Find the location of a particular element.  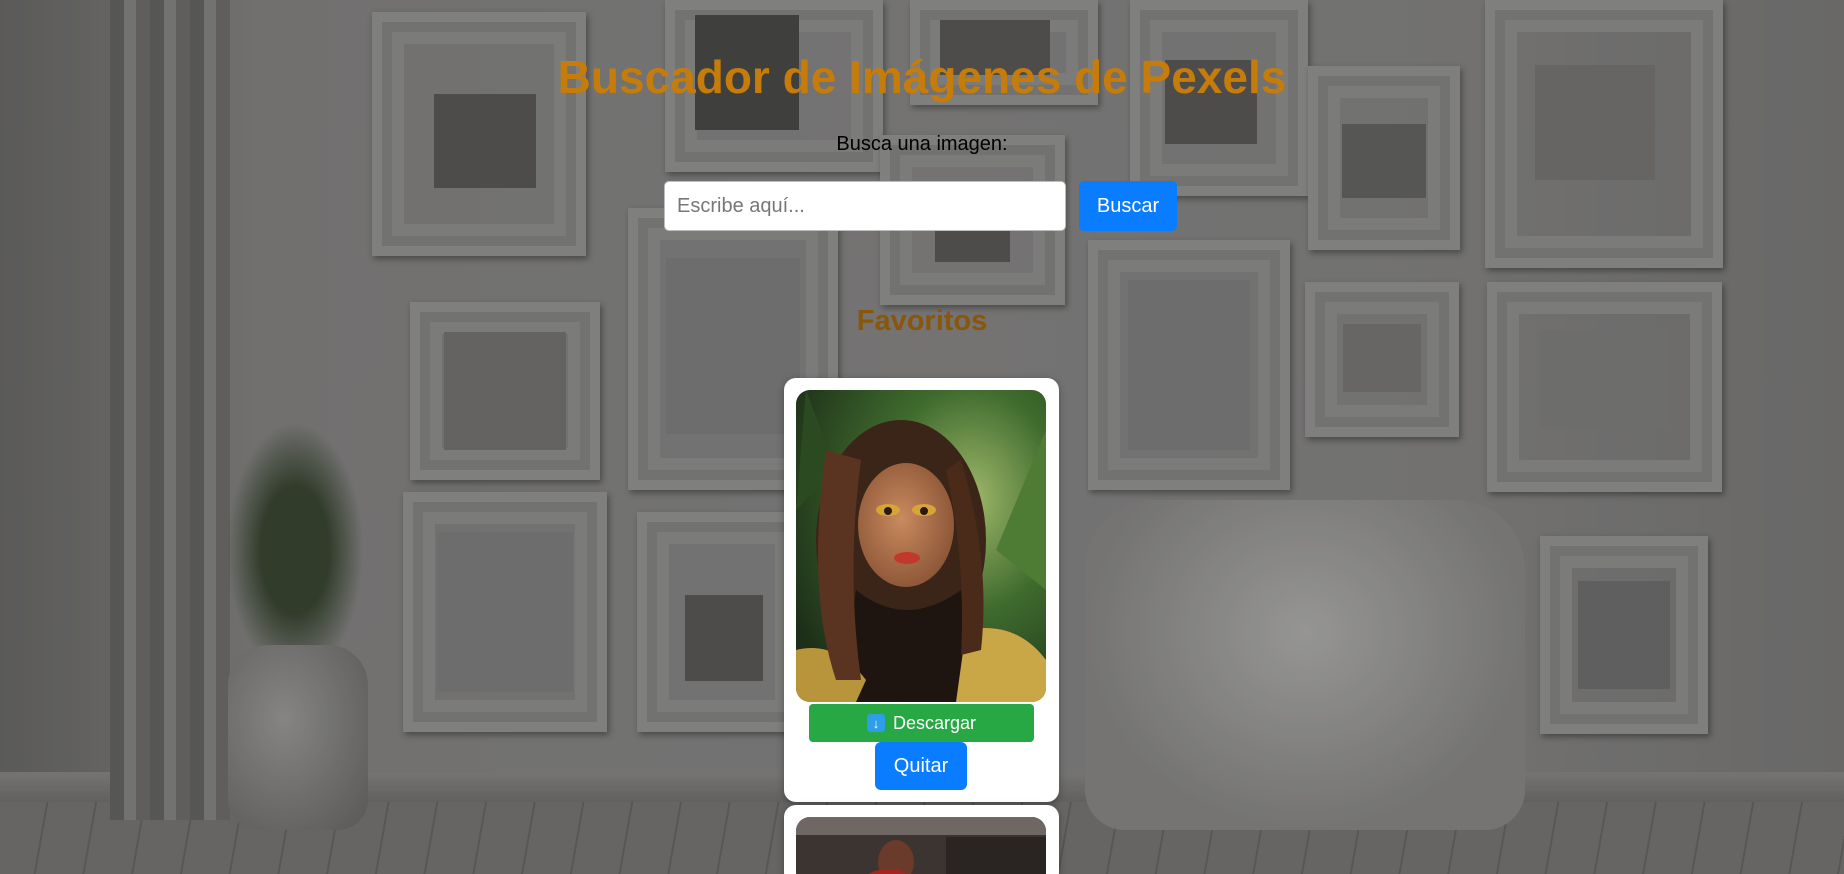

search-label: Busca una imagen: is located at coordinates (922, 144).